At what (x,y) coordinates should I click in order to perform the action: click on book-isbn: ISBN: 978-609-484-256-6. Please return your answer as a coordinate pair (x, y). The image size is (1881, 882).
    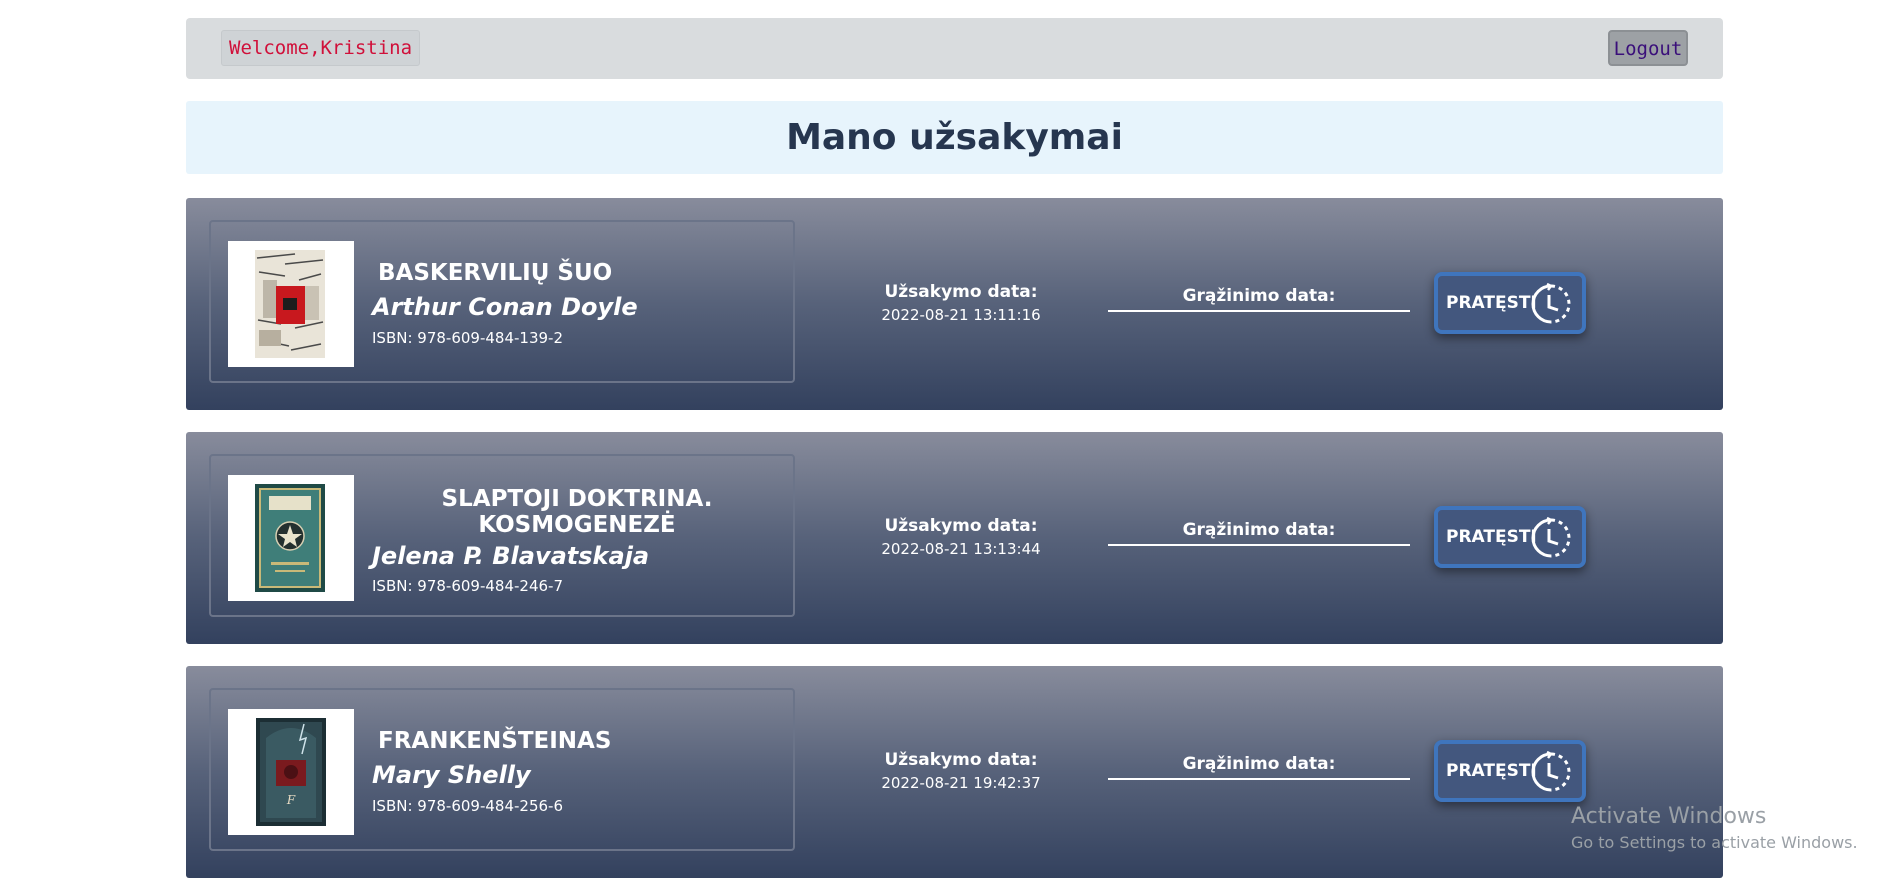
    Looking at the image, I should click on (467, 806).